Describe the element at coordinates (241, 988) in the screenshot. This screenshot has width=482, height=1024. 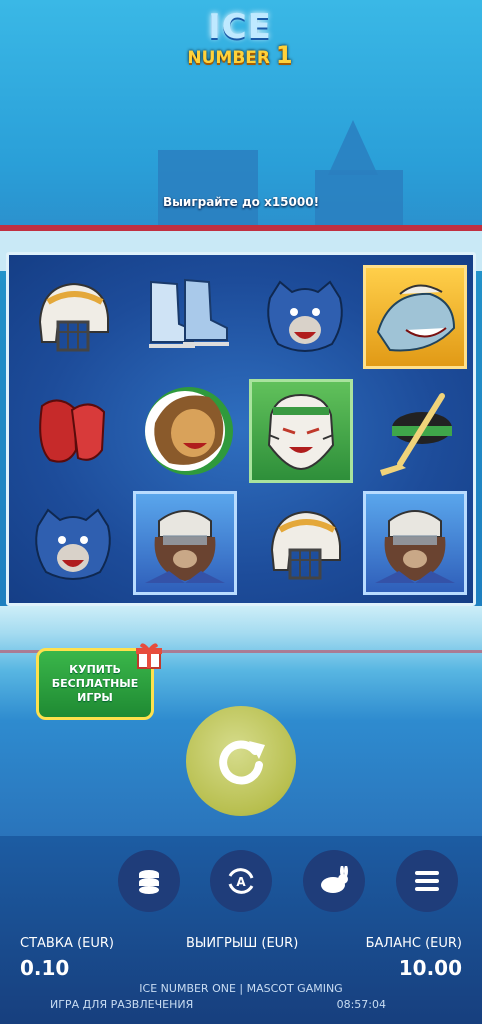
I see `game-title-footer: ICE NUMBER ONE | MASCOT GAMING` at that location.